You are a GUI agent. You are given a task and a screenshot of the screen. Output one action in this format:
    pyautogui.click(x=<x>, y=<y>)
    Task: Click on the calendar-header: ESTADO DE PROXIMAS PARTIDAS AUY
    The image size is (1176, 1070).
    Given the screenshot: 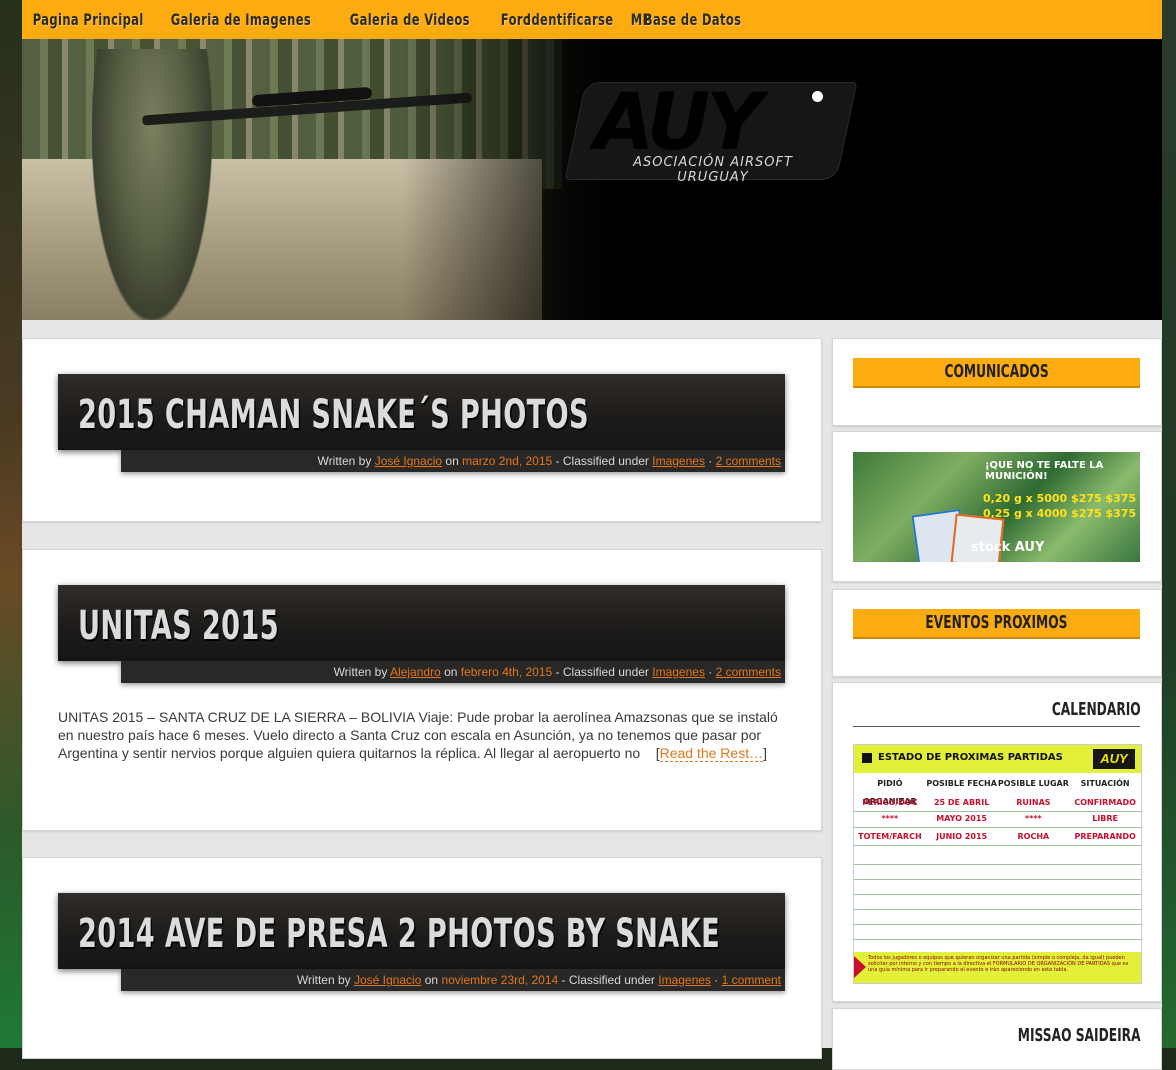 What is the action you would take?
    pyautogui.click(x=997, y=759)
    